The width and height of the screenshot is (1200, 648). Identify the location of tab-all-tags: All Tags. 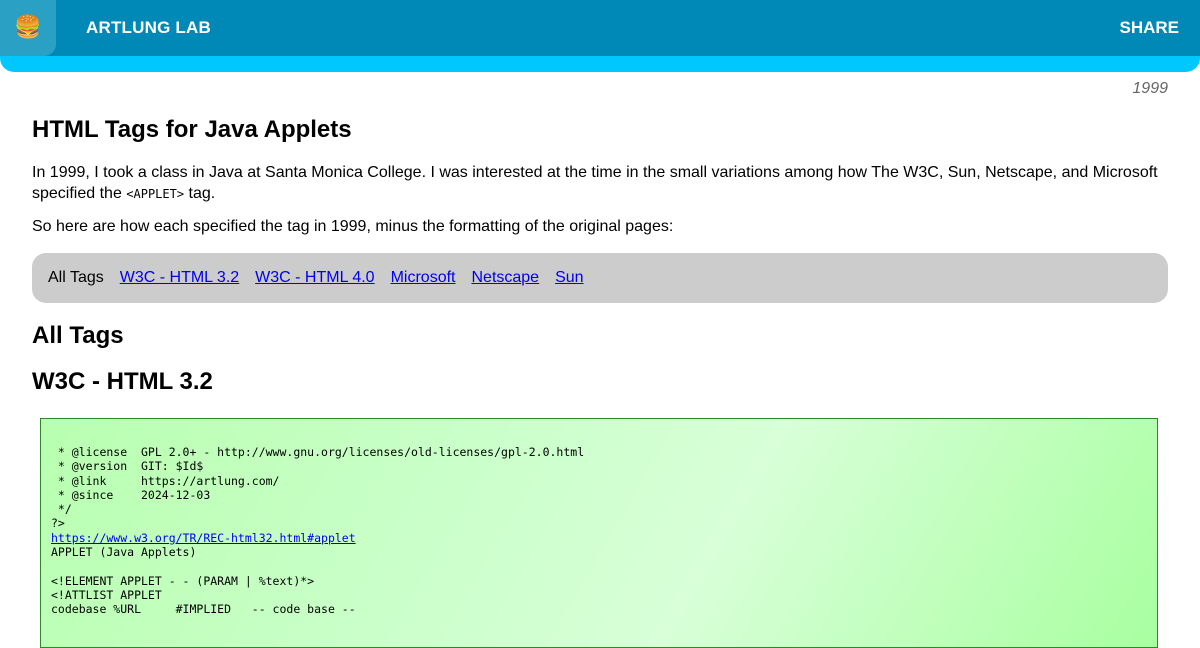
(76, 278).